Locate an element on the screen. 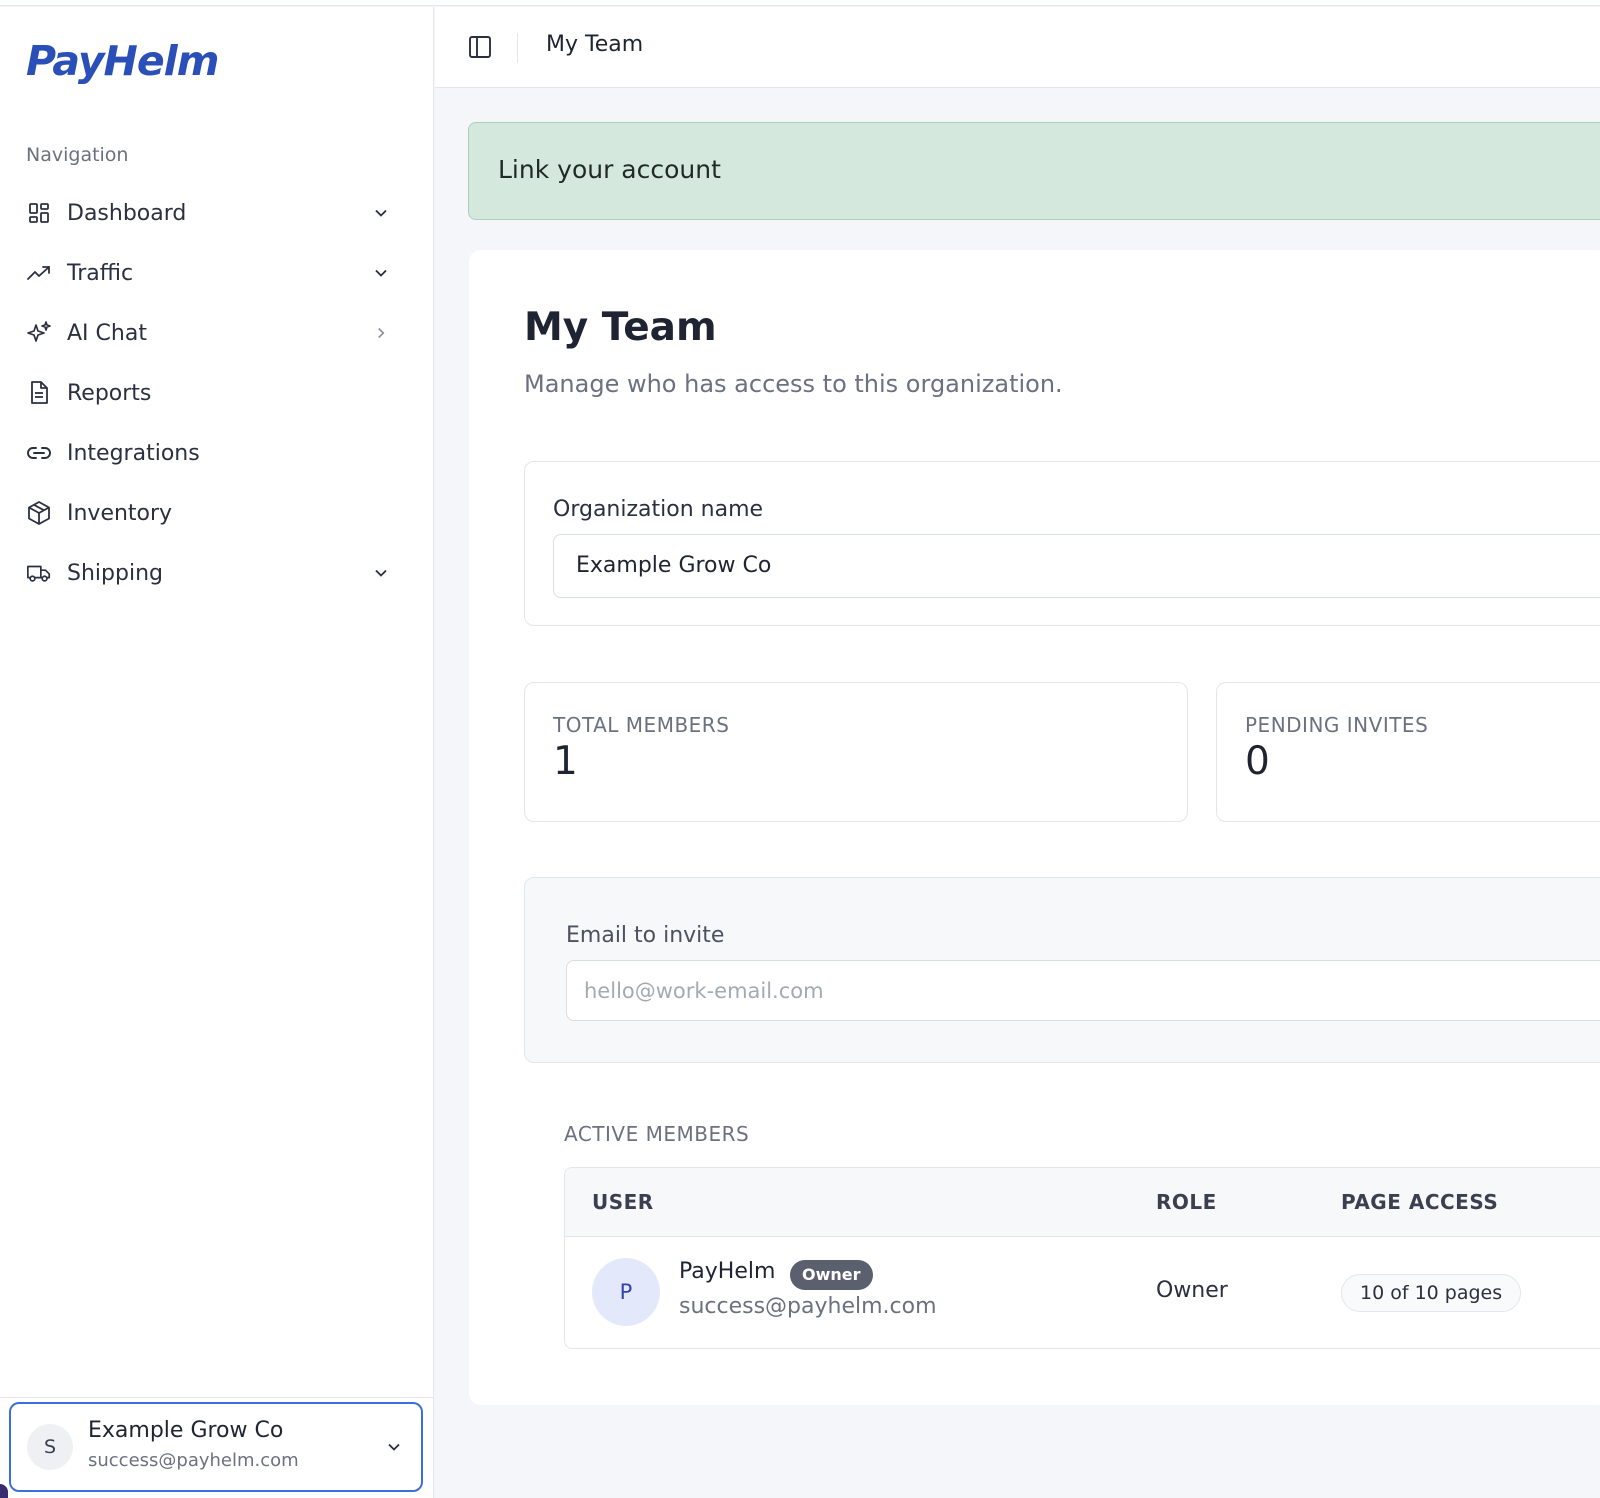  sidebar-item-label: Shipping is located at coordinates (115, 573).